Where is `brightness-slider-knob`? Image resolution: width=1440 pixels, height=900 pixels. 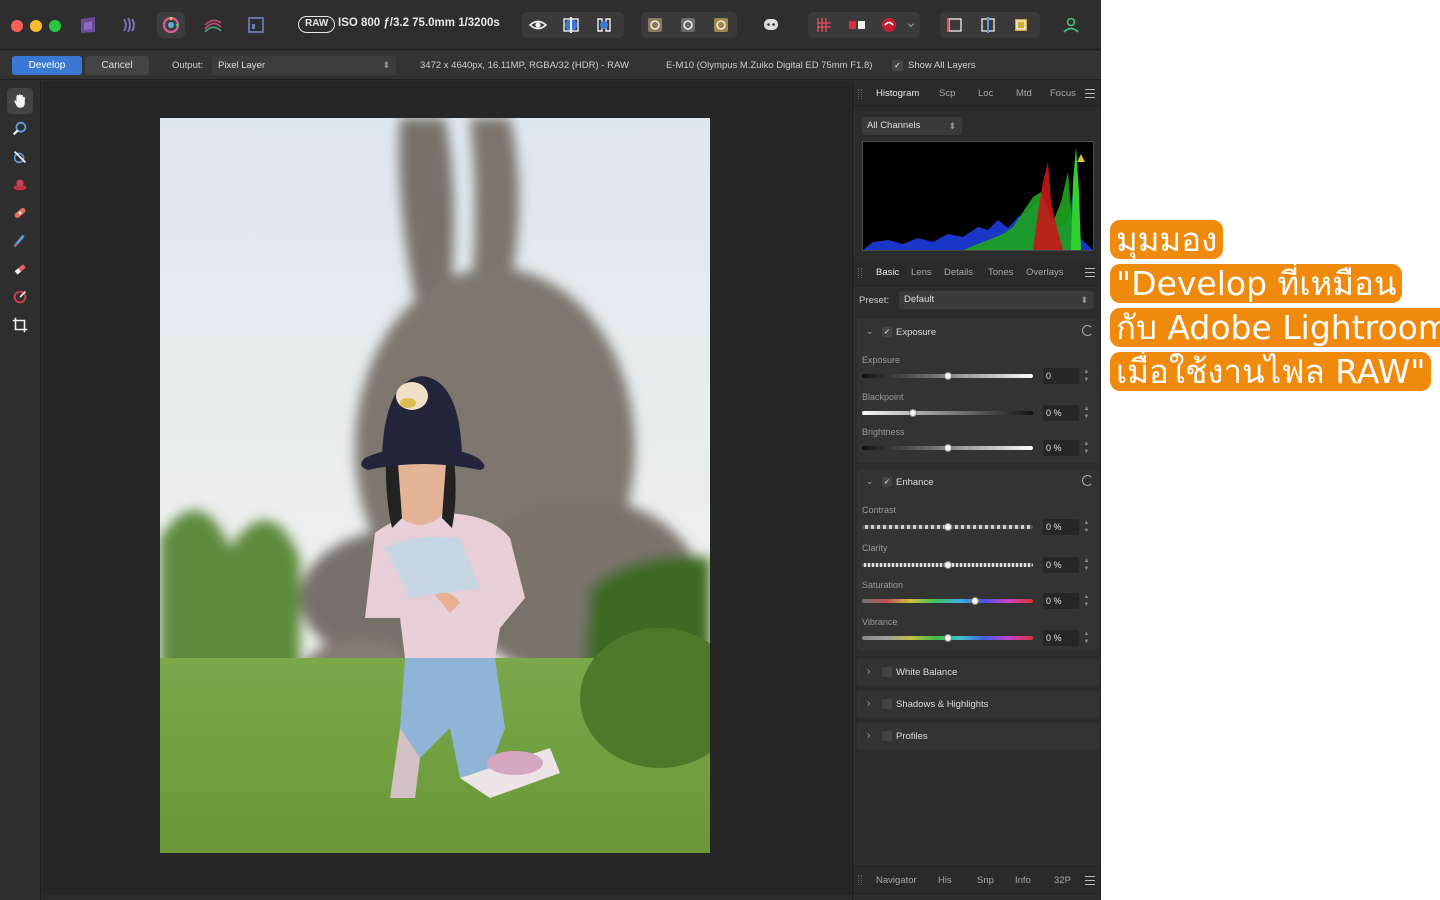 brightness-slider-knob is located at coordinates (947, 448).